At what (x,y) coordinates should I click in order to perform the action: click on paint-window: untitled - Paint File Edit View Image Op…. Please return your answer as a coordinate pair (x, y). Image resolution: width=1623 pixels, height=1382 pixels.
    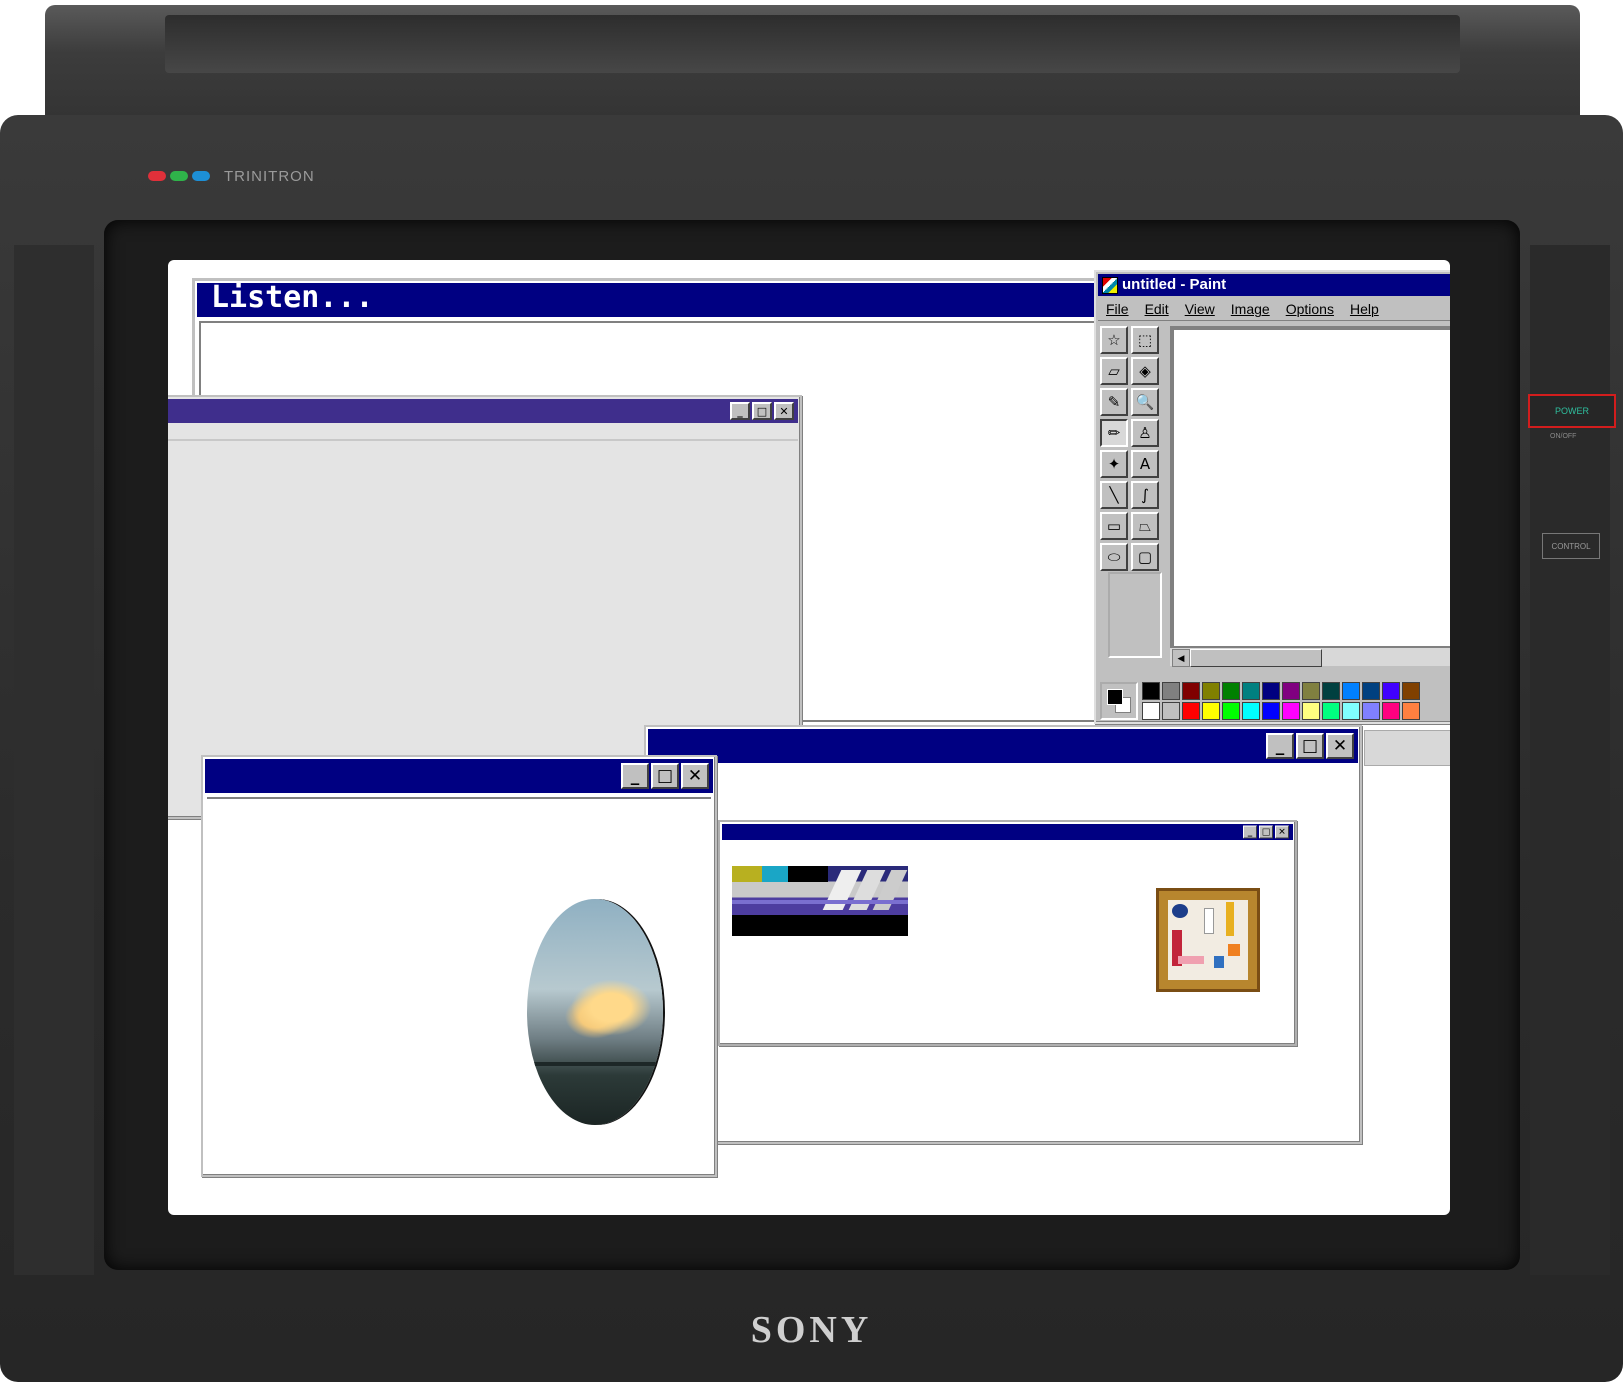
    Looking at the image, I should click on (1272, 497).